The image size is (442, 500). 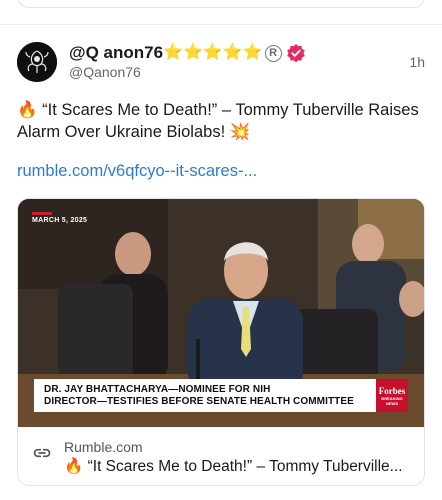 What do you see at coordinates (157, 389) in the screenshot?
I see `lower-third-line-1: DR. JAY BHATTACHARYA—NOMINEE FOR NIH` at bounding box center [157, 389].